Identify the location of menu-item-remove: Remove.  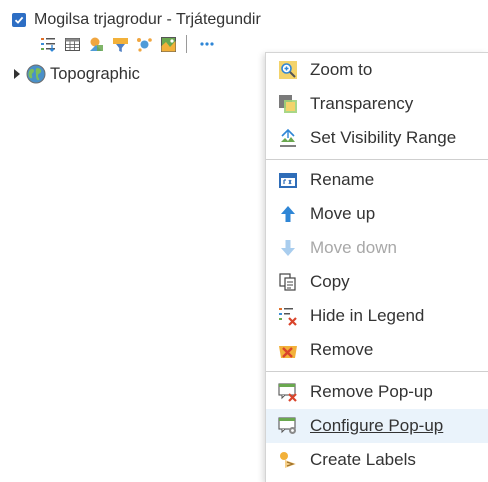
(377, 350).